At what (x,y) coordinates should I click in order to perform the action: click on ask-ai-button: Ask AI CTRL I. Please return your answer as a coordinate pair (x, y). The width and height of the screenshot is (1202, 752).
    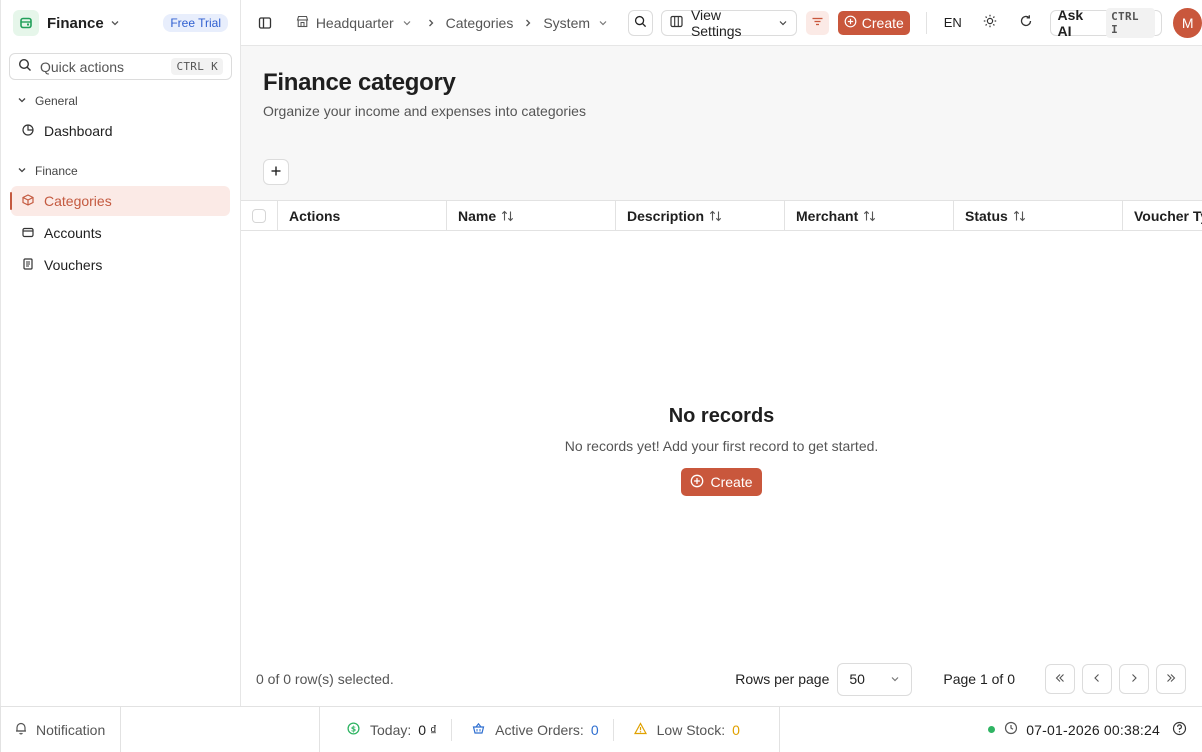
    Looking at the image, I should click on (1106, 22).